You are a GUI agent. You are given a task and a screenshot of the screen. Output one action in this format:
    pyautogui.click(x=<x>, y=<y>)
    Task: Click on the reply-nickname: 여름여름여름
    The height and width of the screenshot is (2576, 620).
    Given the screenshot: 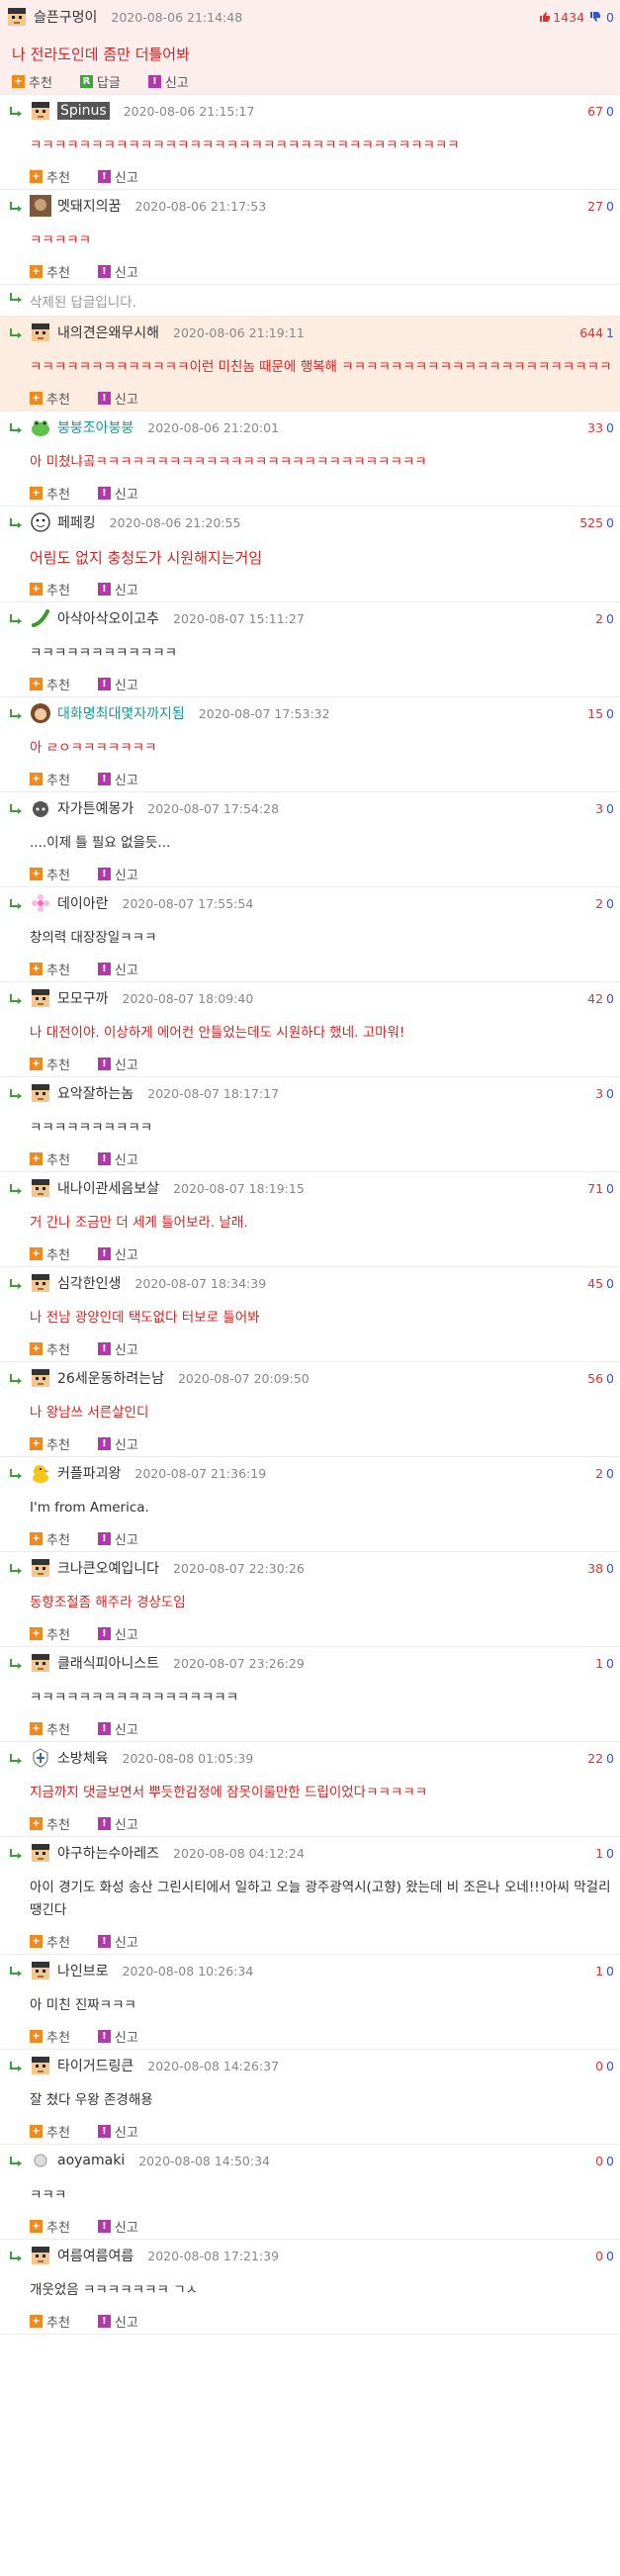 What is the action you would take?
    pyautogui.click(x=95, y=2255)
    